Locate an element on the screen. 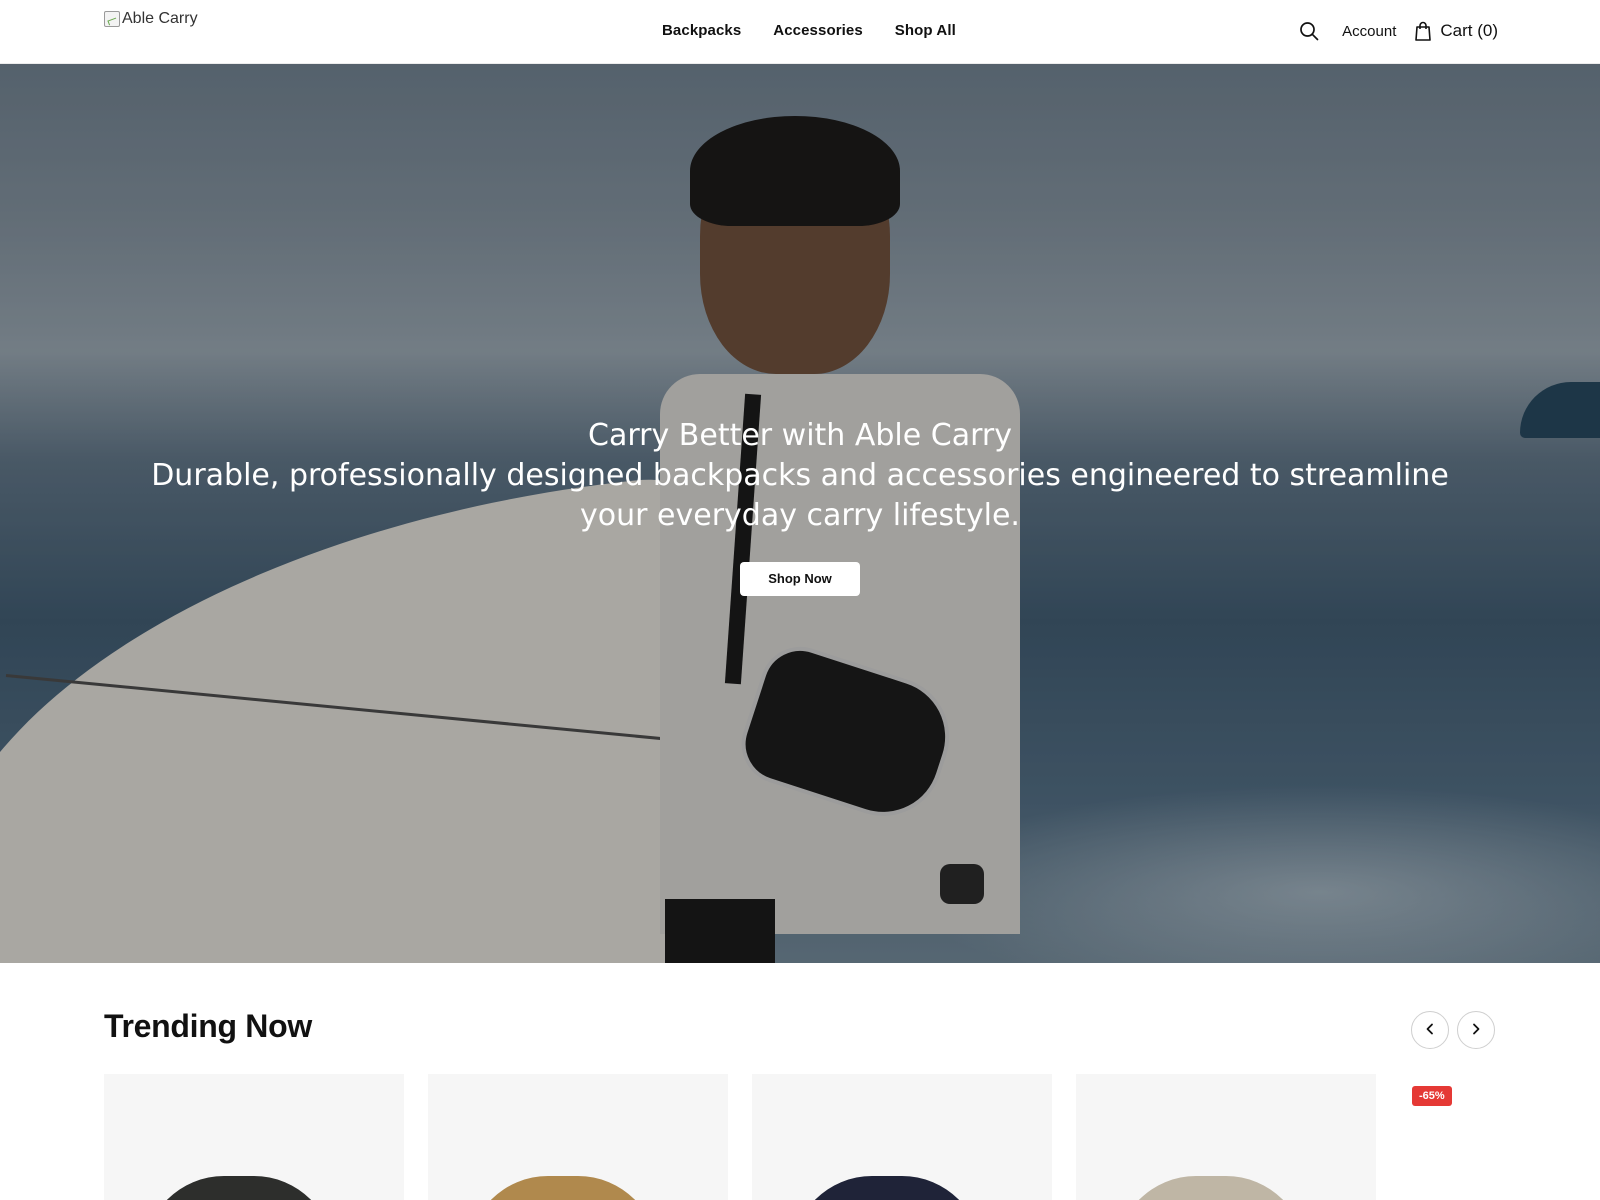  product-card: -65% is located at coordinates (1448, 1137).